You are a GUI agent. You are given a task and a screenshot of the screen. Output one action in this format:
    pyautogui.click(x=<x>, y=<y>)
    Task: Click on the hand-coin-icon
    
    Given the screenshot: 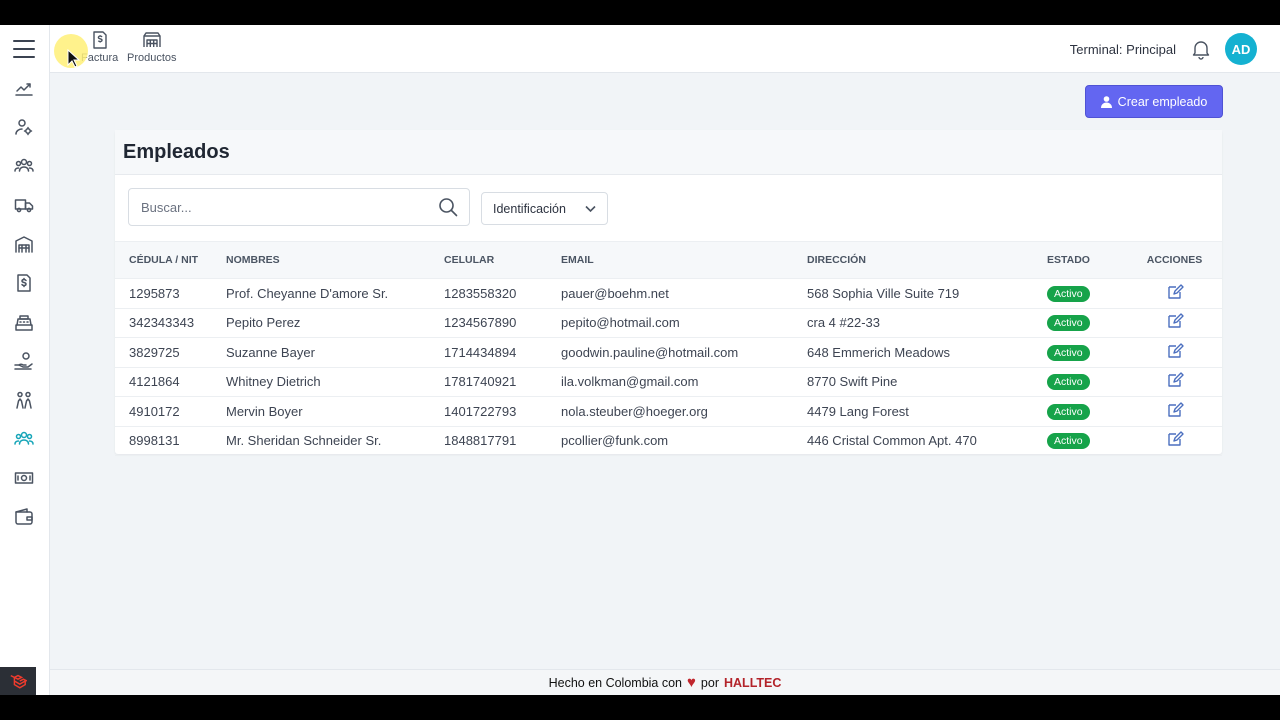 What is the action you would take?
    pyautogui.click(x=24, y=361)
    